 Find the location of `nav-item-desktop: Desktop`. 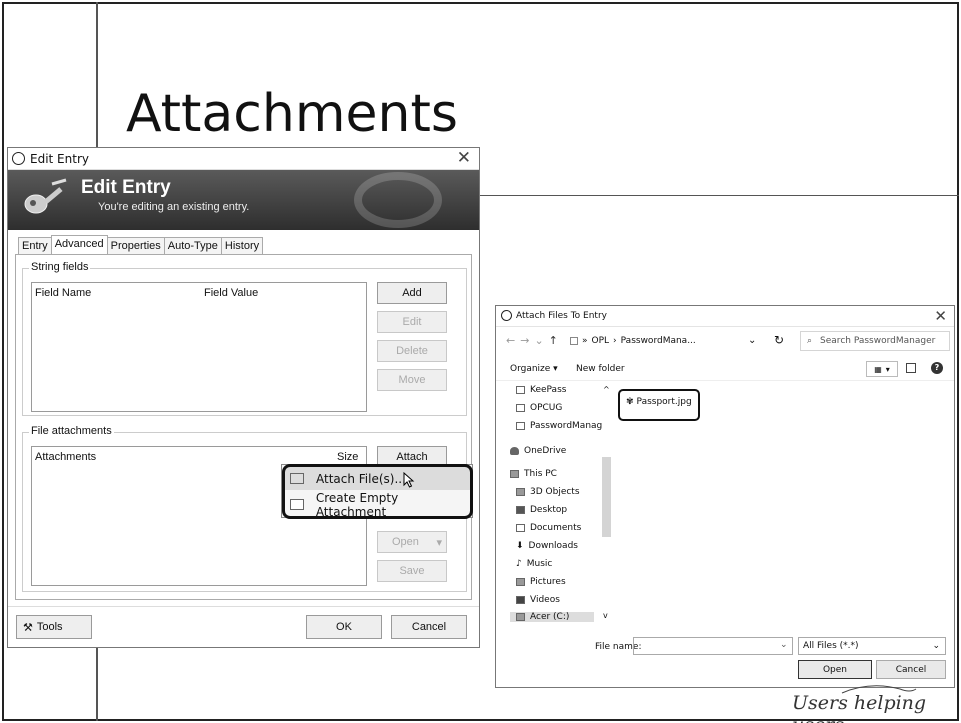

nav-item-desktop: Desktop is located at coordinates (541, 510).